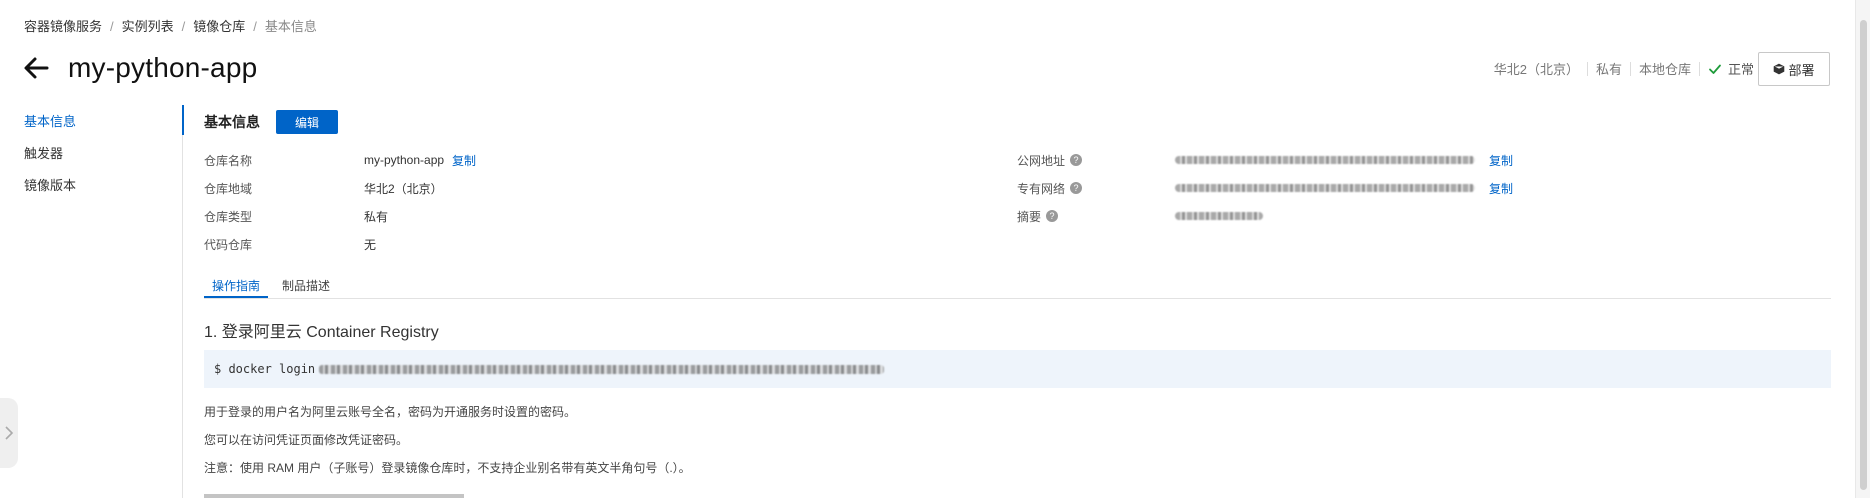  Describe the element at coordinates (1219, 216) in the screenshot. I see `summary-value-redacted` at that location.